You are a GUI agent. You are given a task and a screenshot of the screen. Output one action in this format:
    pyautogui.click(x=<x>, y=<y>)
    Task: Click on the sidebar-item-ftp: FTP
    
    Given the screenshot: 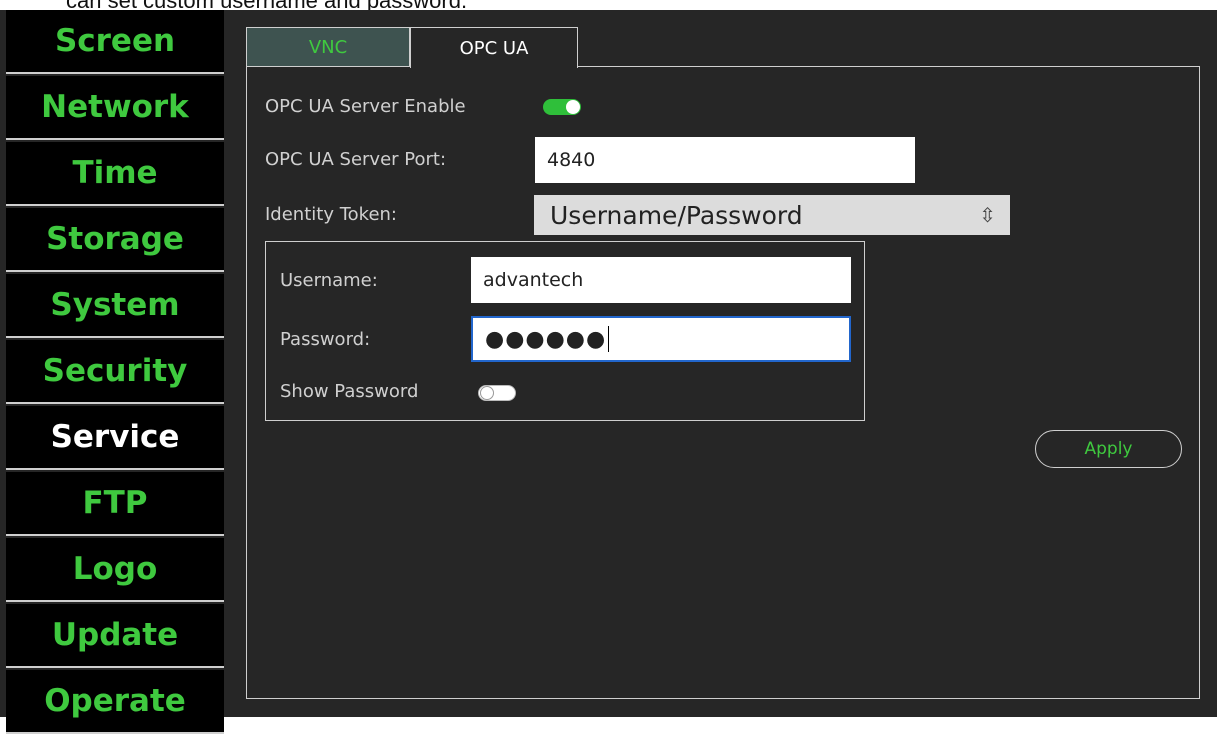 What is the action you would take?
    pyautogui.click(x=115, y=504)
    